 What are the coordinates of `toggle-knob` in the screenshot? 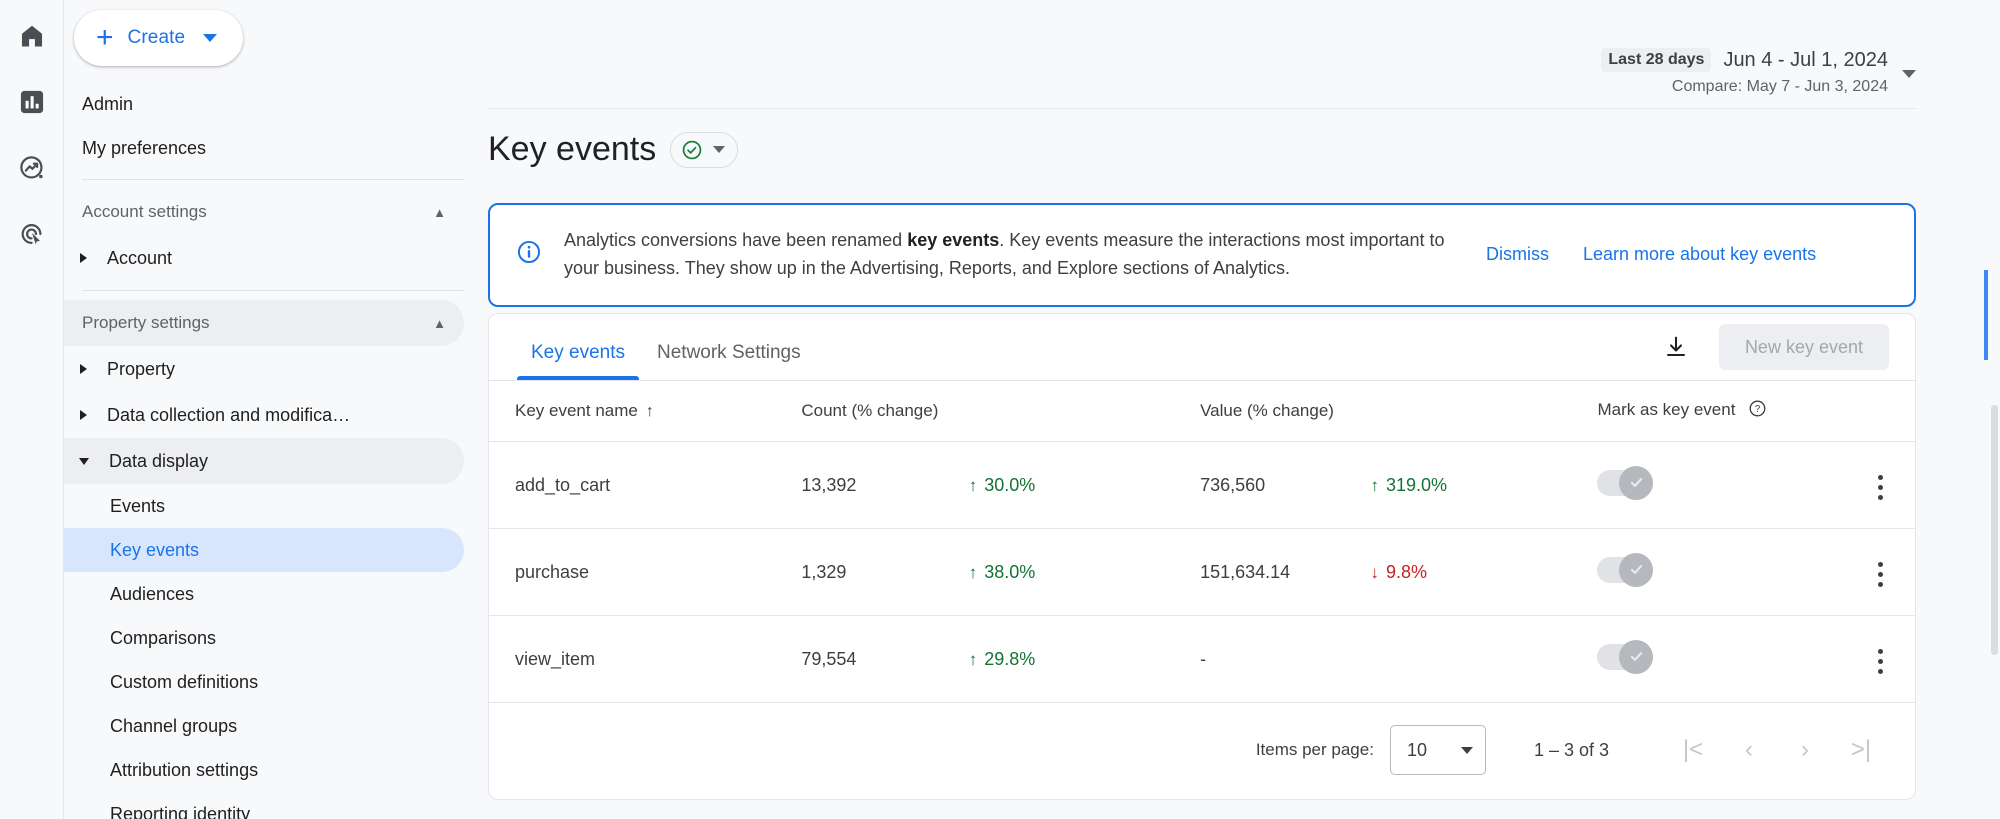 It's located at (1636, 569).